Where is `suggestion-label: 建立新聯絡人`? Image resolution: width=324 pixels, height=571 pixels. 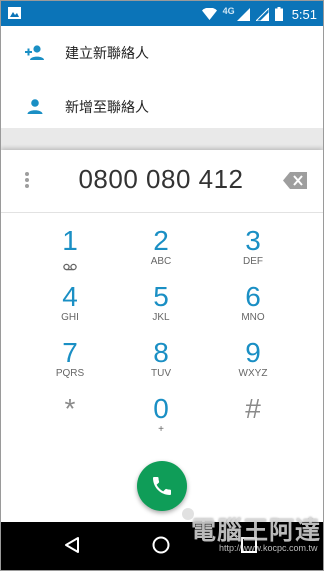
suggestion-label: 建立新聯絡人 is located at coordinates (107, 54).